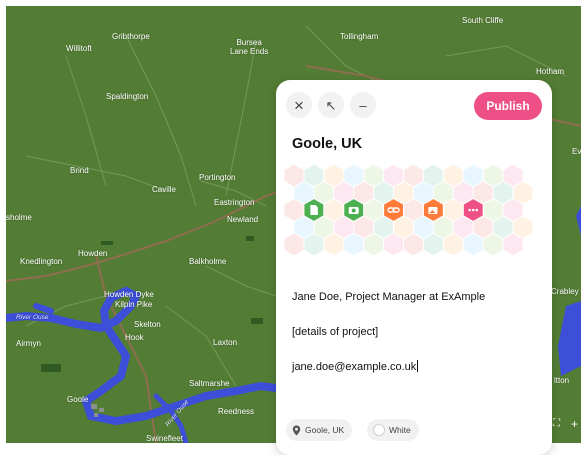 The height and width of the screenshot is (455, 581). I want to click on color-chip-label: White, so click(400, 430).